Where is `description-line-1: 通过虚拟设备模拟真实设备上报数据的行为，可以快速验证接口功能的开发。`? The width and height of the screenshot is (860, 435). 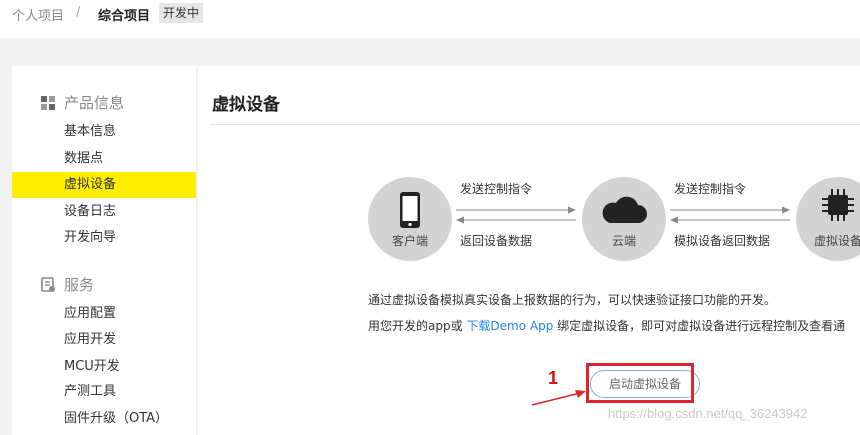 description-line-1: 通过虚拟设备模拟真实设备上报数据的行为，可以快速验证接口功能的开发。 is located at coordinates (572, 300).